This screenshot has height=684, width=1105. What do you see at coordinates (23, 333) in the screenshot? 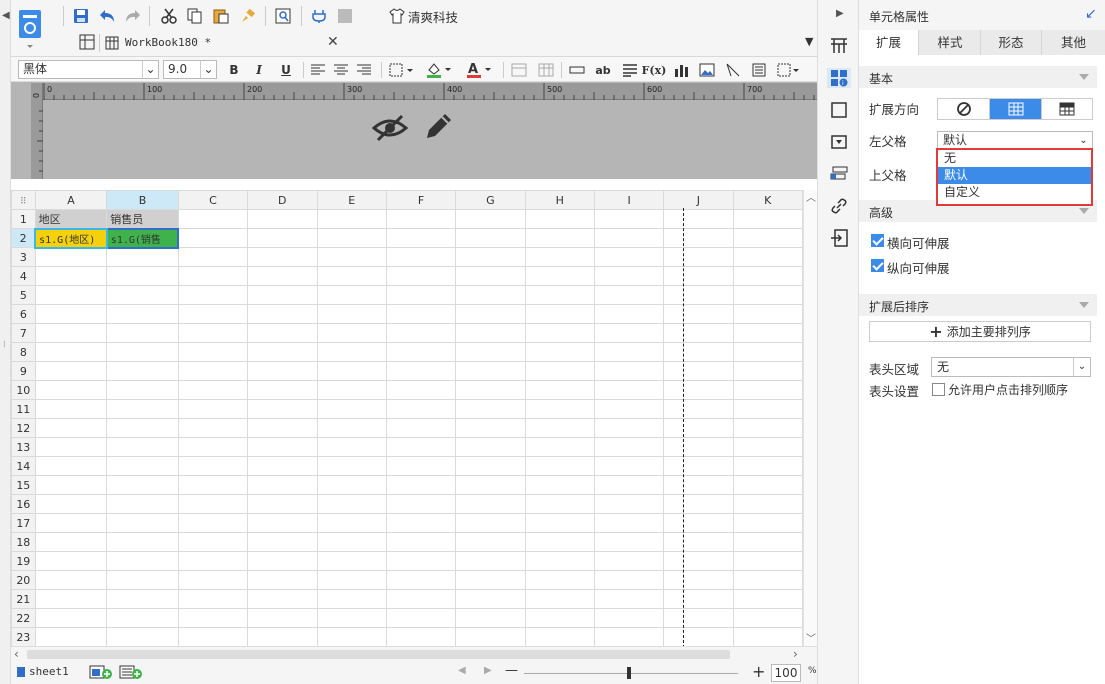
I see `row-header: 7` at bounding box center [23, 333].